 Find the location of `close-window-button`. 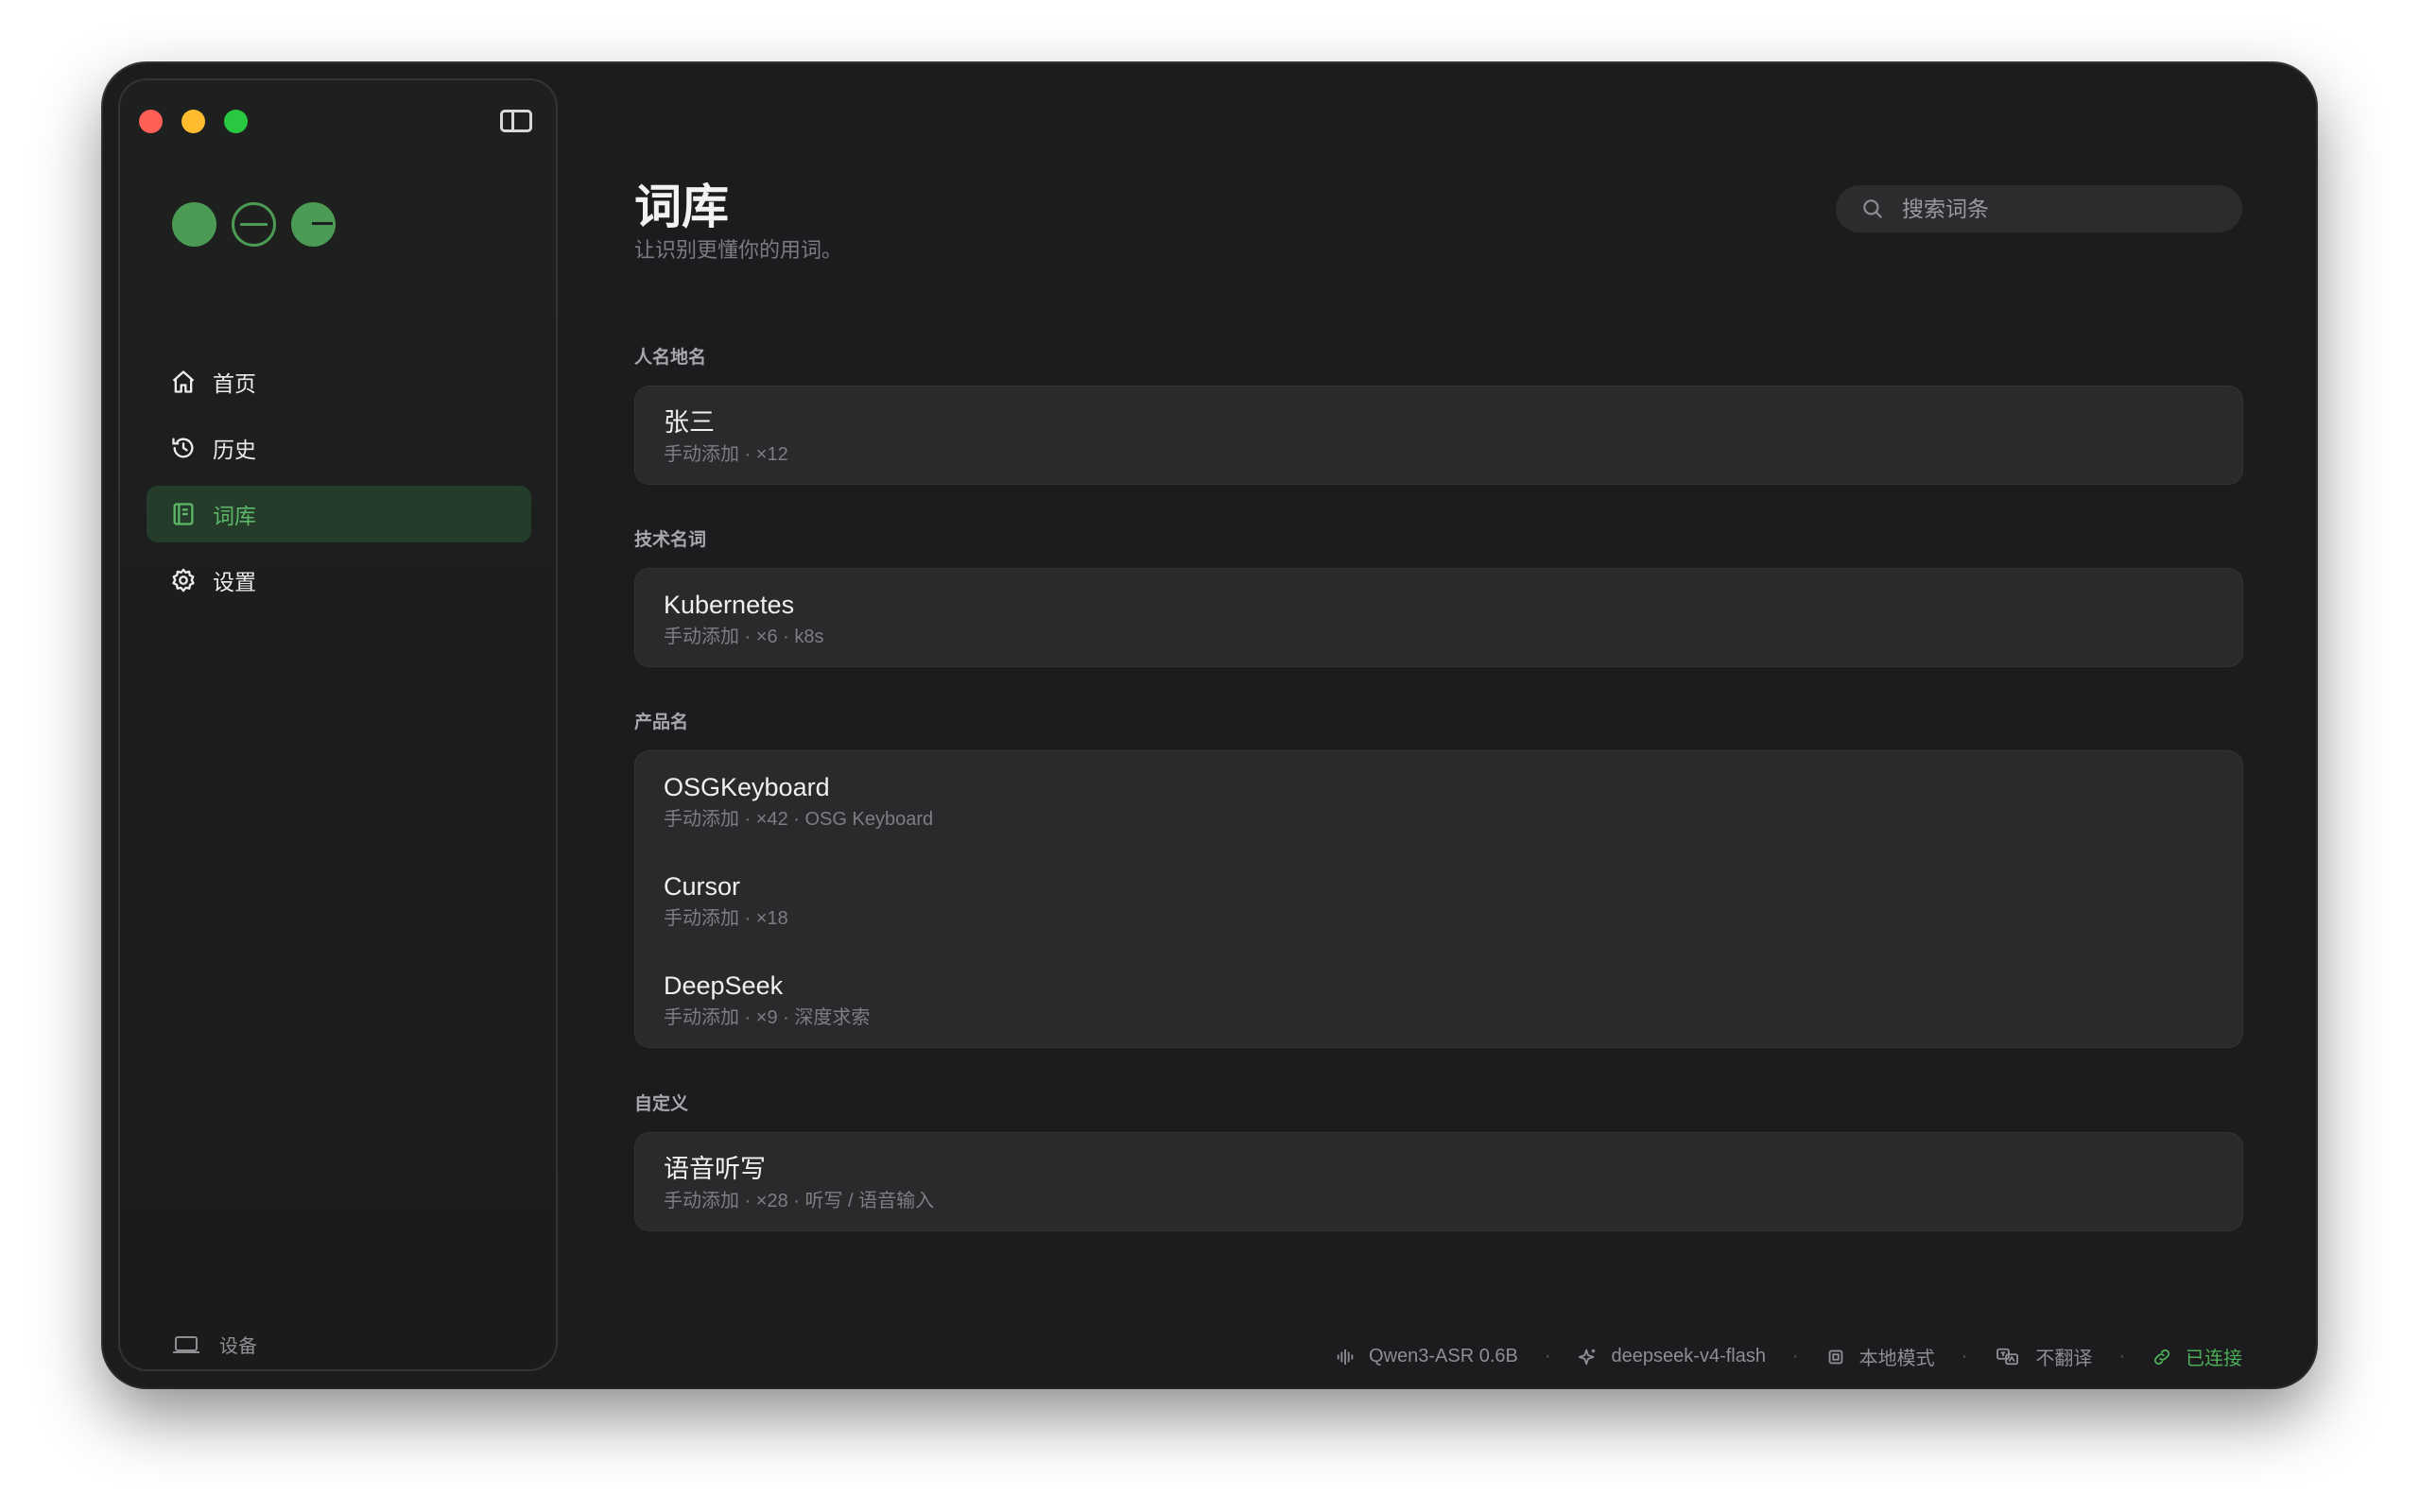

close-window-button is located at coordinates (151, 121).